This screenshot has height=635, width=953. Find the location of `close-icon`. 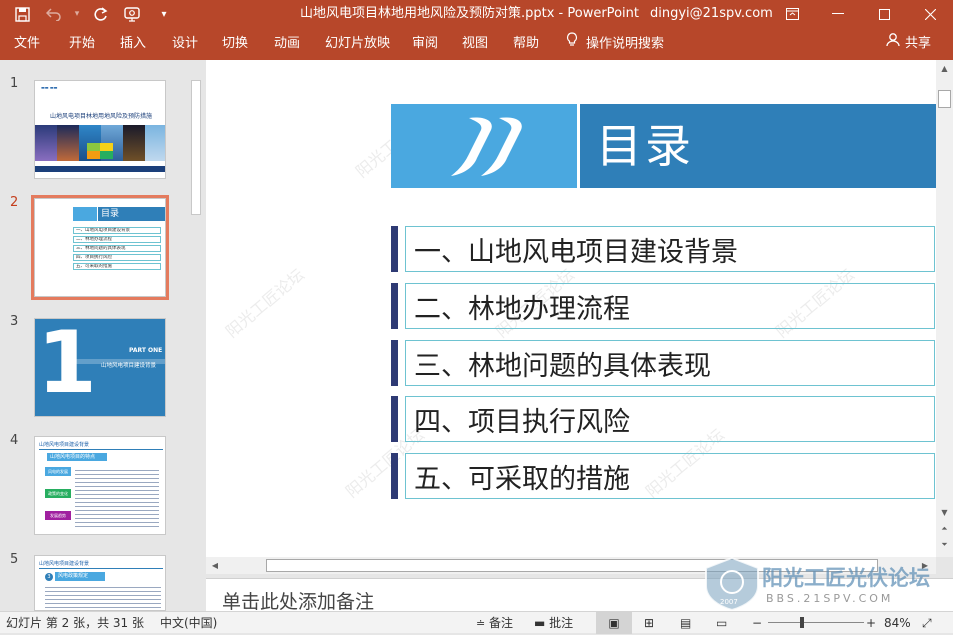

close-icon is located at coordinates (930, 14).